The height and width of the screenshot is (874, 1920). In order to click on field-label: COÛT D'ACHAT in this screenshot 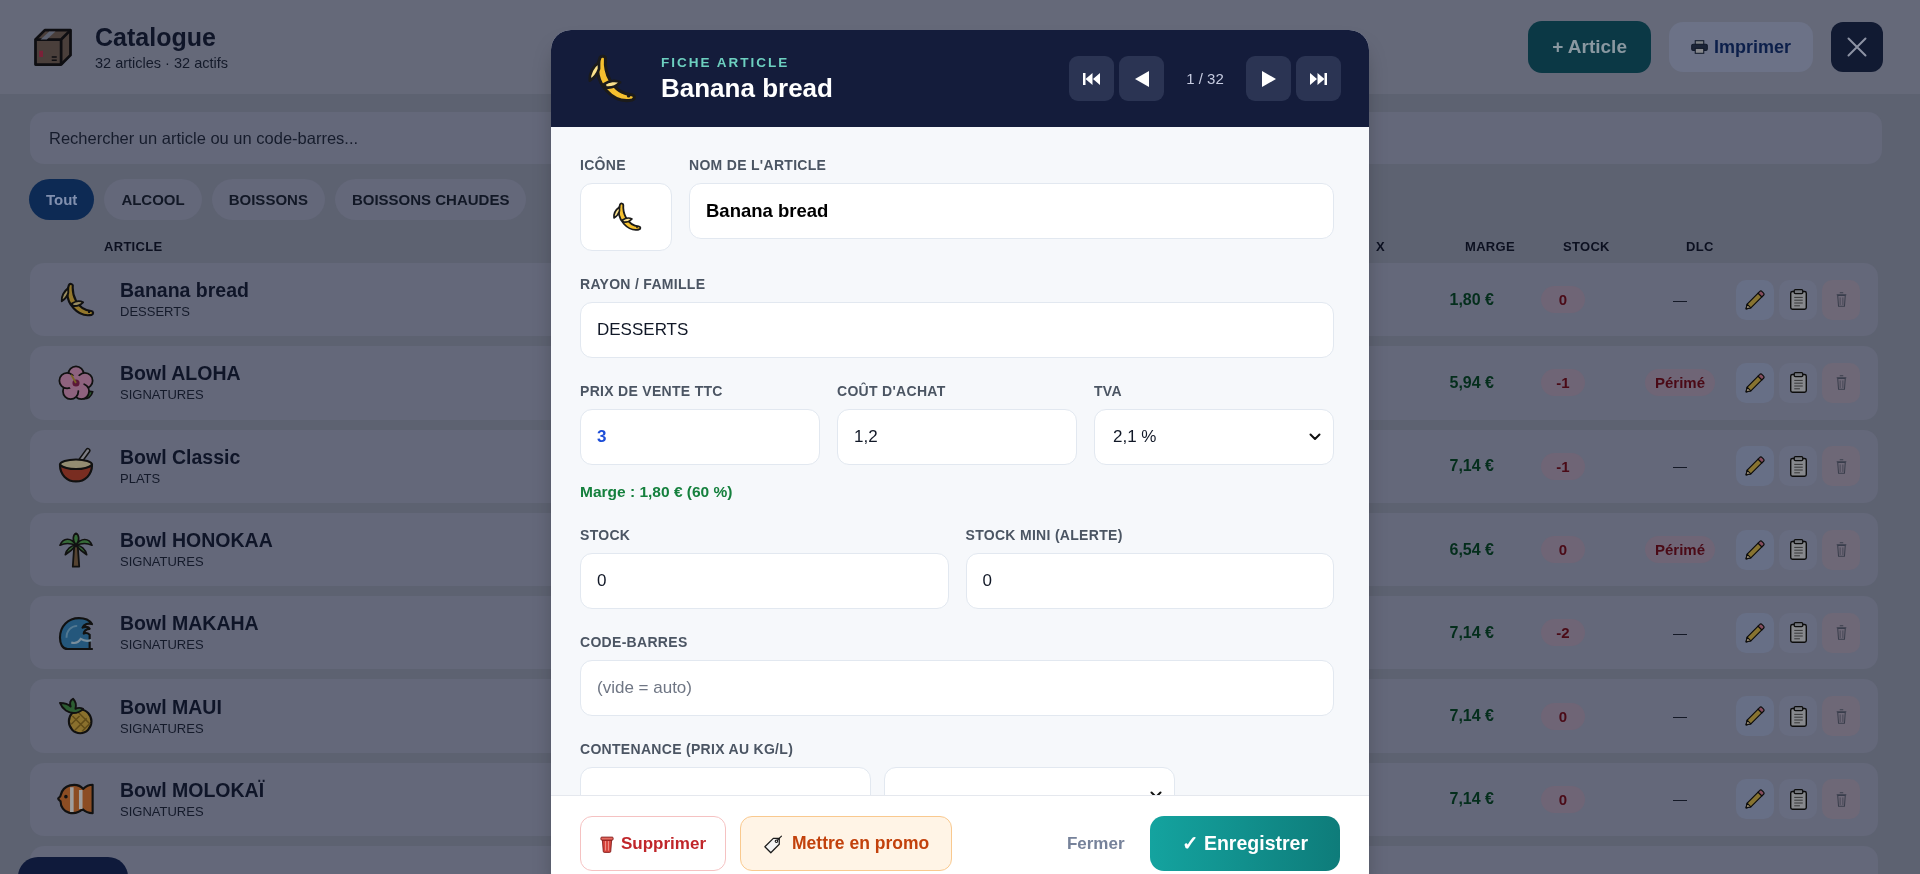, I will do `click(892, 391)`.